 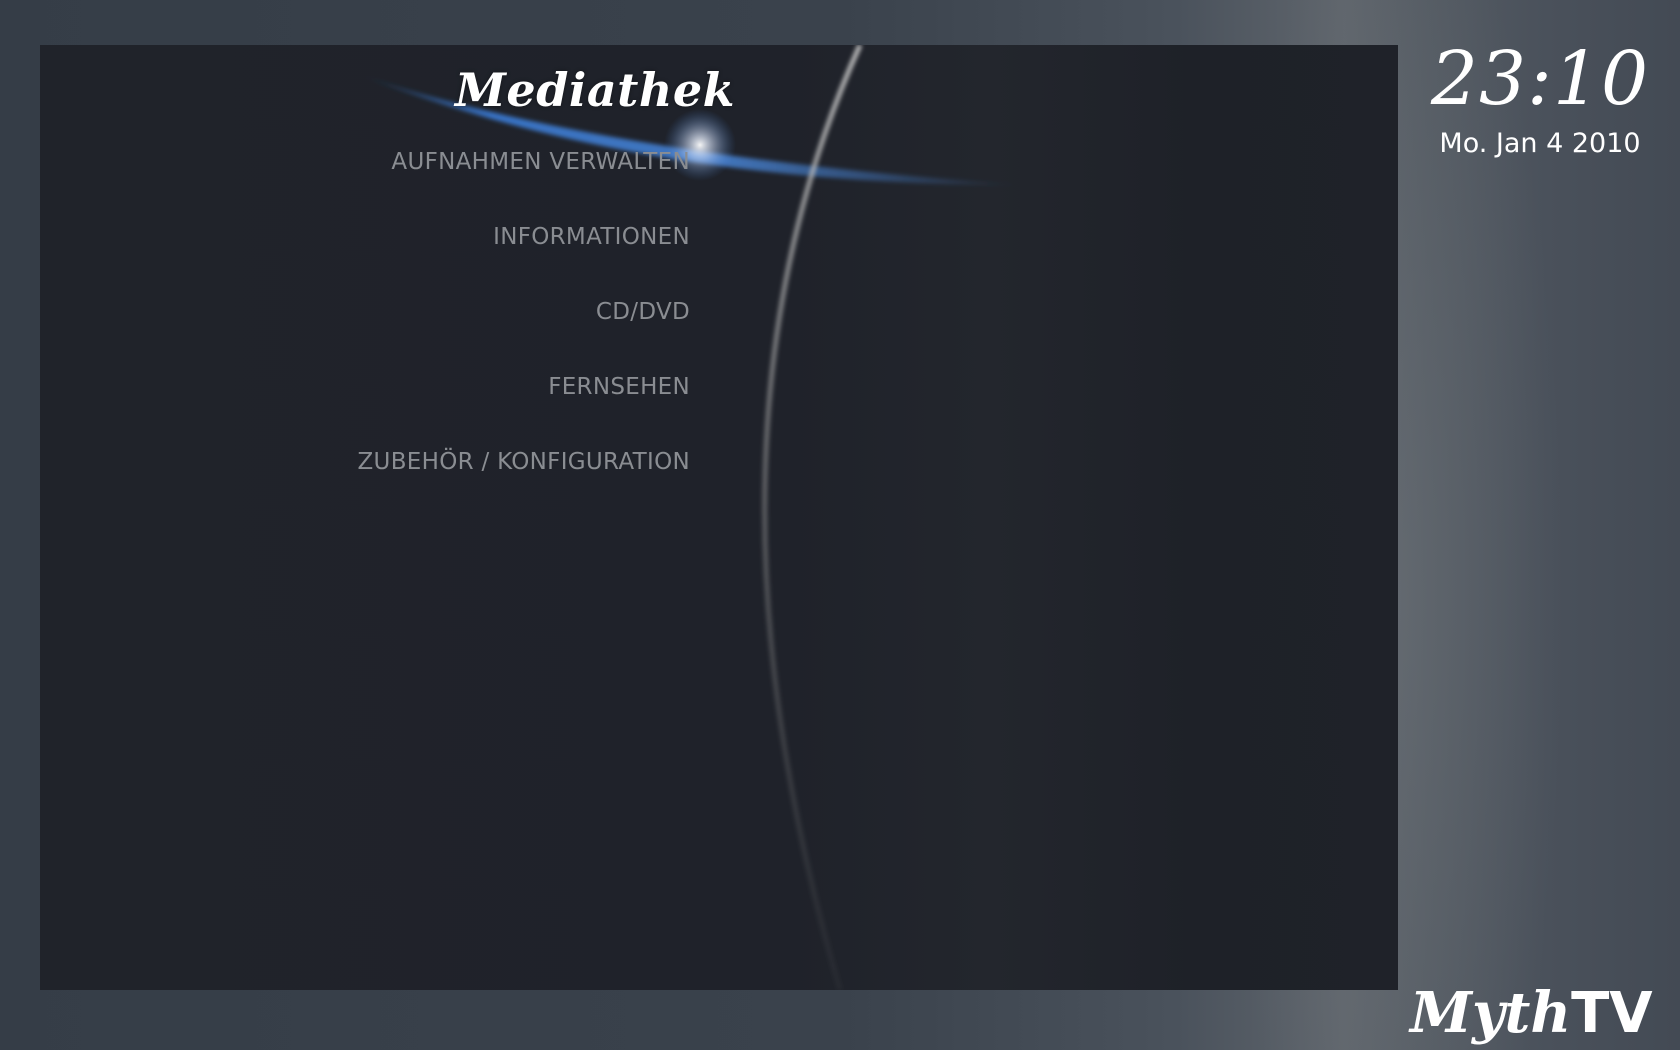 What do you see at coordinates (395, 486) in the screenshot?
I see `menu-item-zubehoer-konfiguration: ZUBEHÖR / KONFIGURATION` at bounding box center [395, 486].